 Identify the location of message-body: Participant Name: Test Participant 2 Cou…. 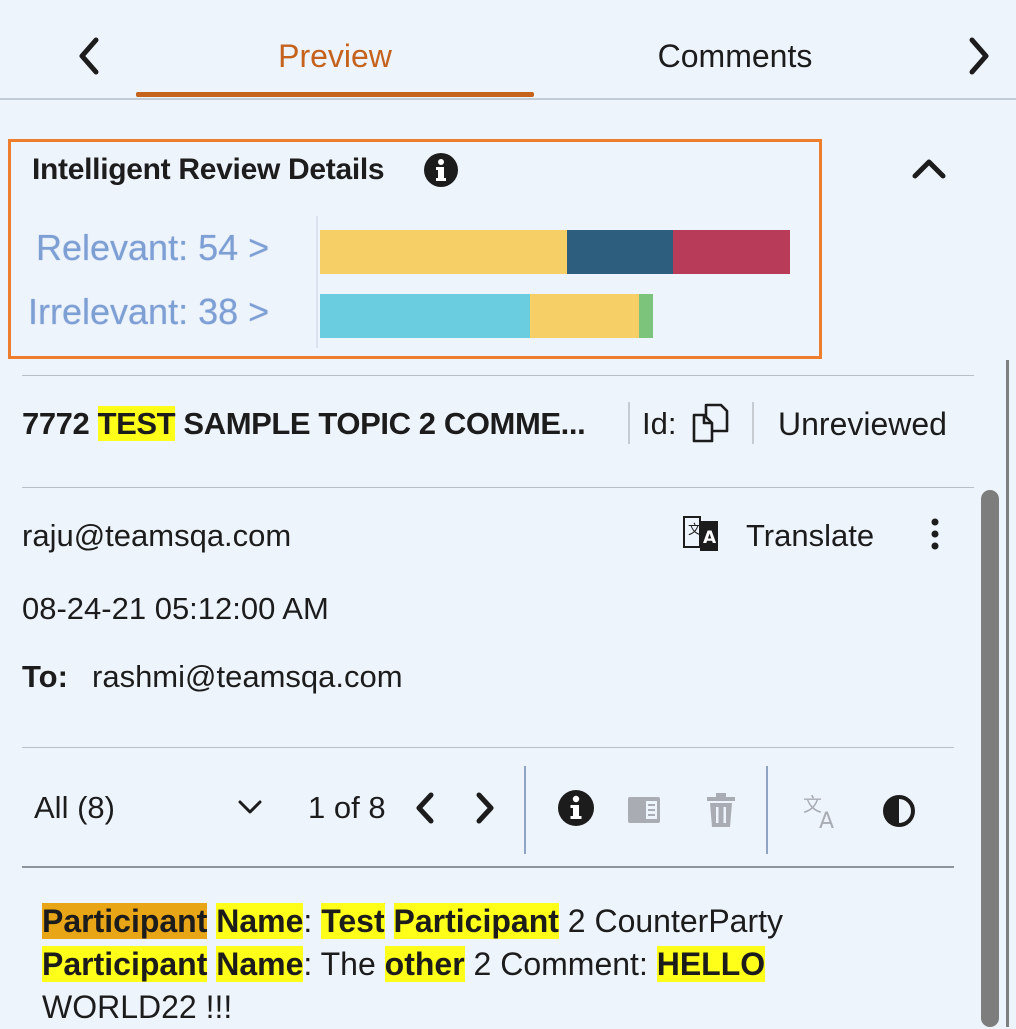
(467, 964).